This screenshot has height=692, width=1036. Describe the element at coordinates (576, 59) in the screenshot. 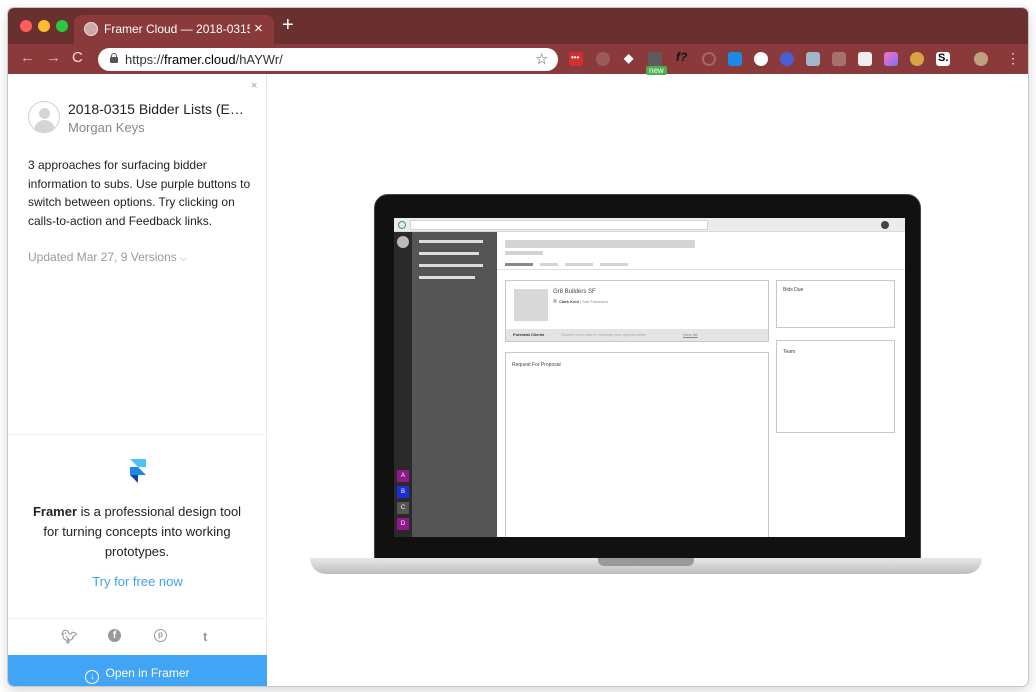

I see `lastpass-extension-icon: •••` at that location.